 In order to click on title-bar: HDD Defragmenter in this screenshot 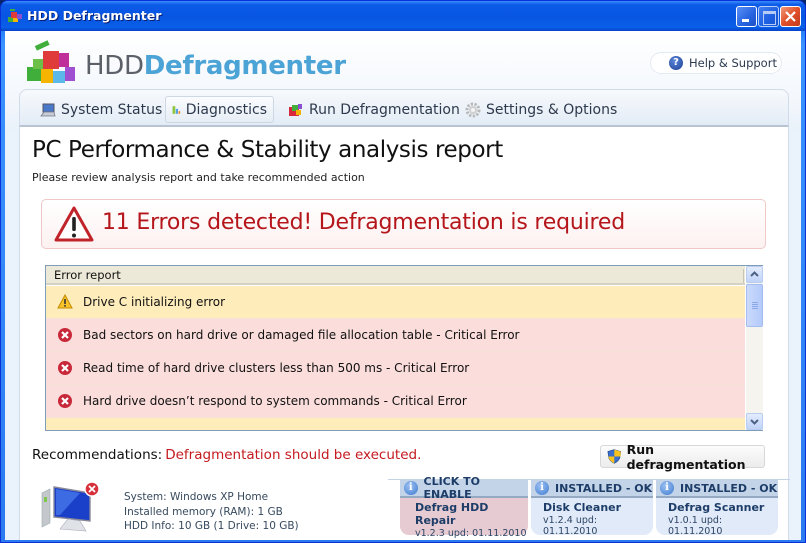, I will do `click(403, 16)`.